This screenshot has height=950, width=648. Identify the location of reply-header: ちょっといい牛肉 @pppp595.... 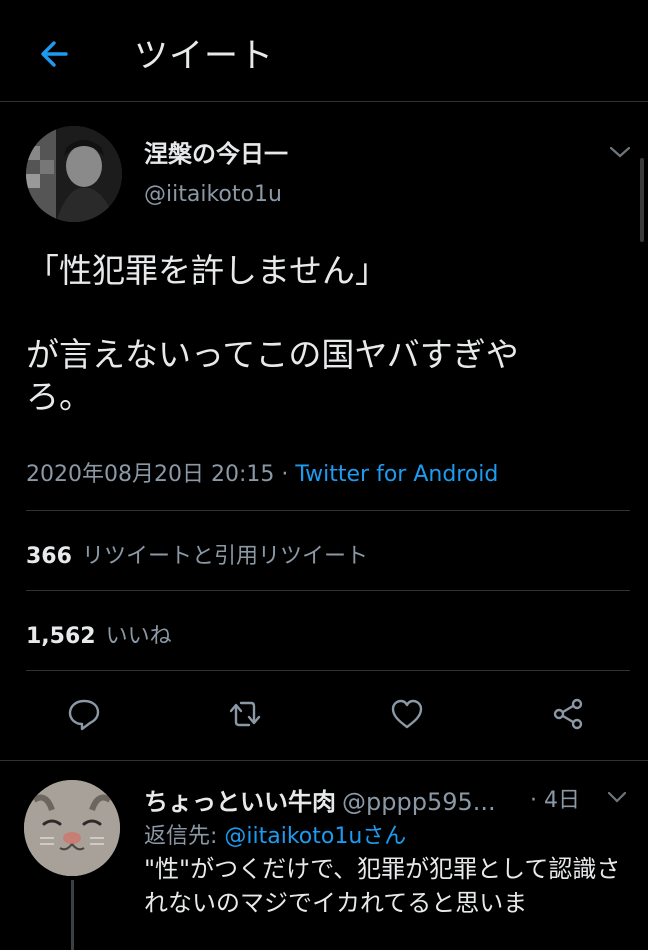
(320, 799).